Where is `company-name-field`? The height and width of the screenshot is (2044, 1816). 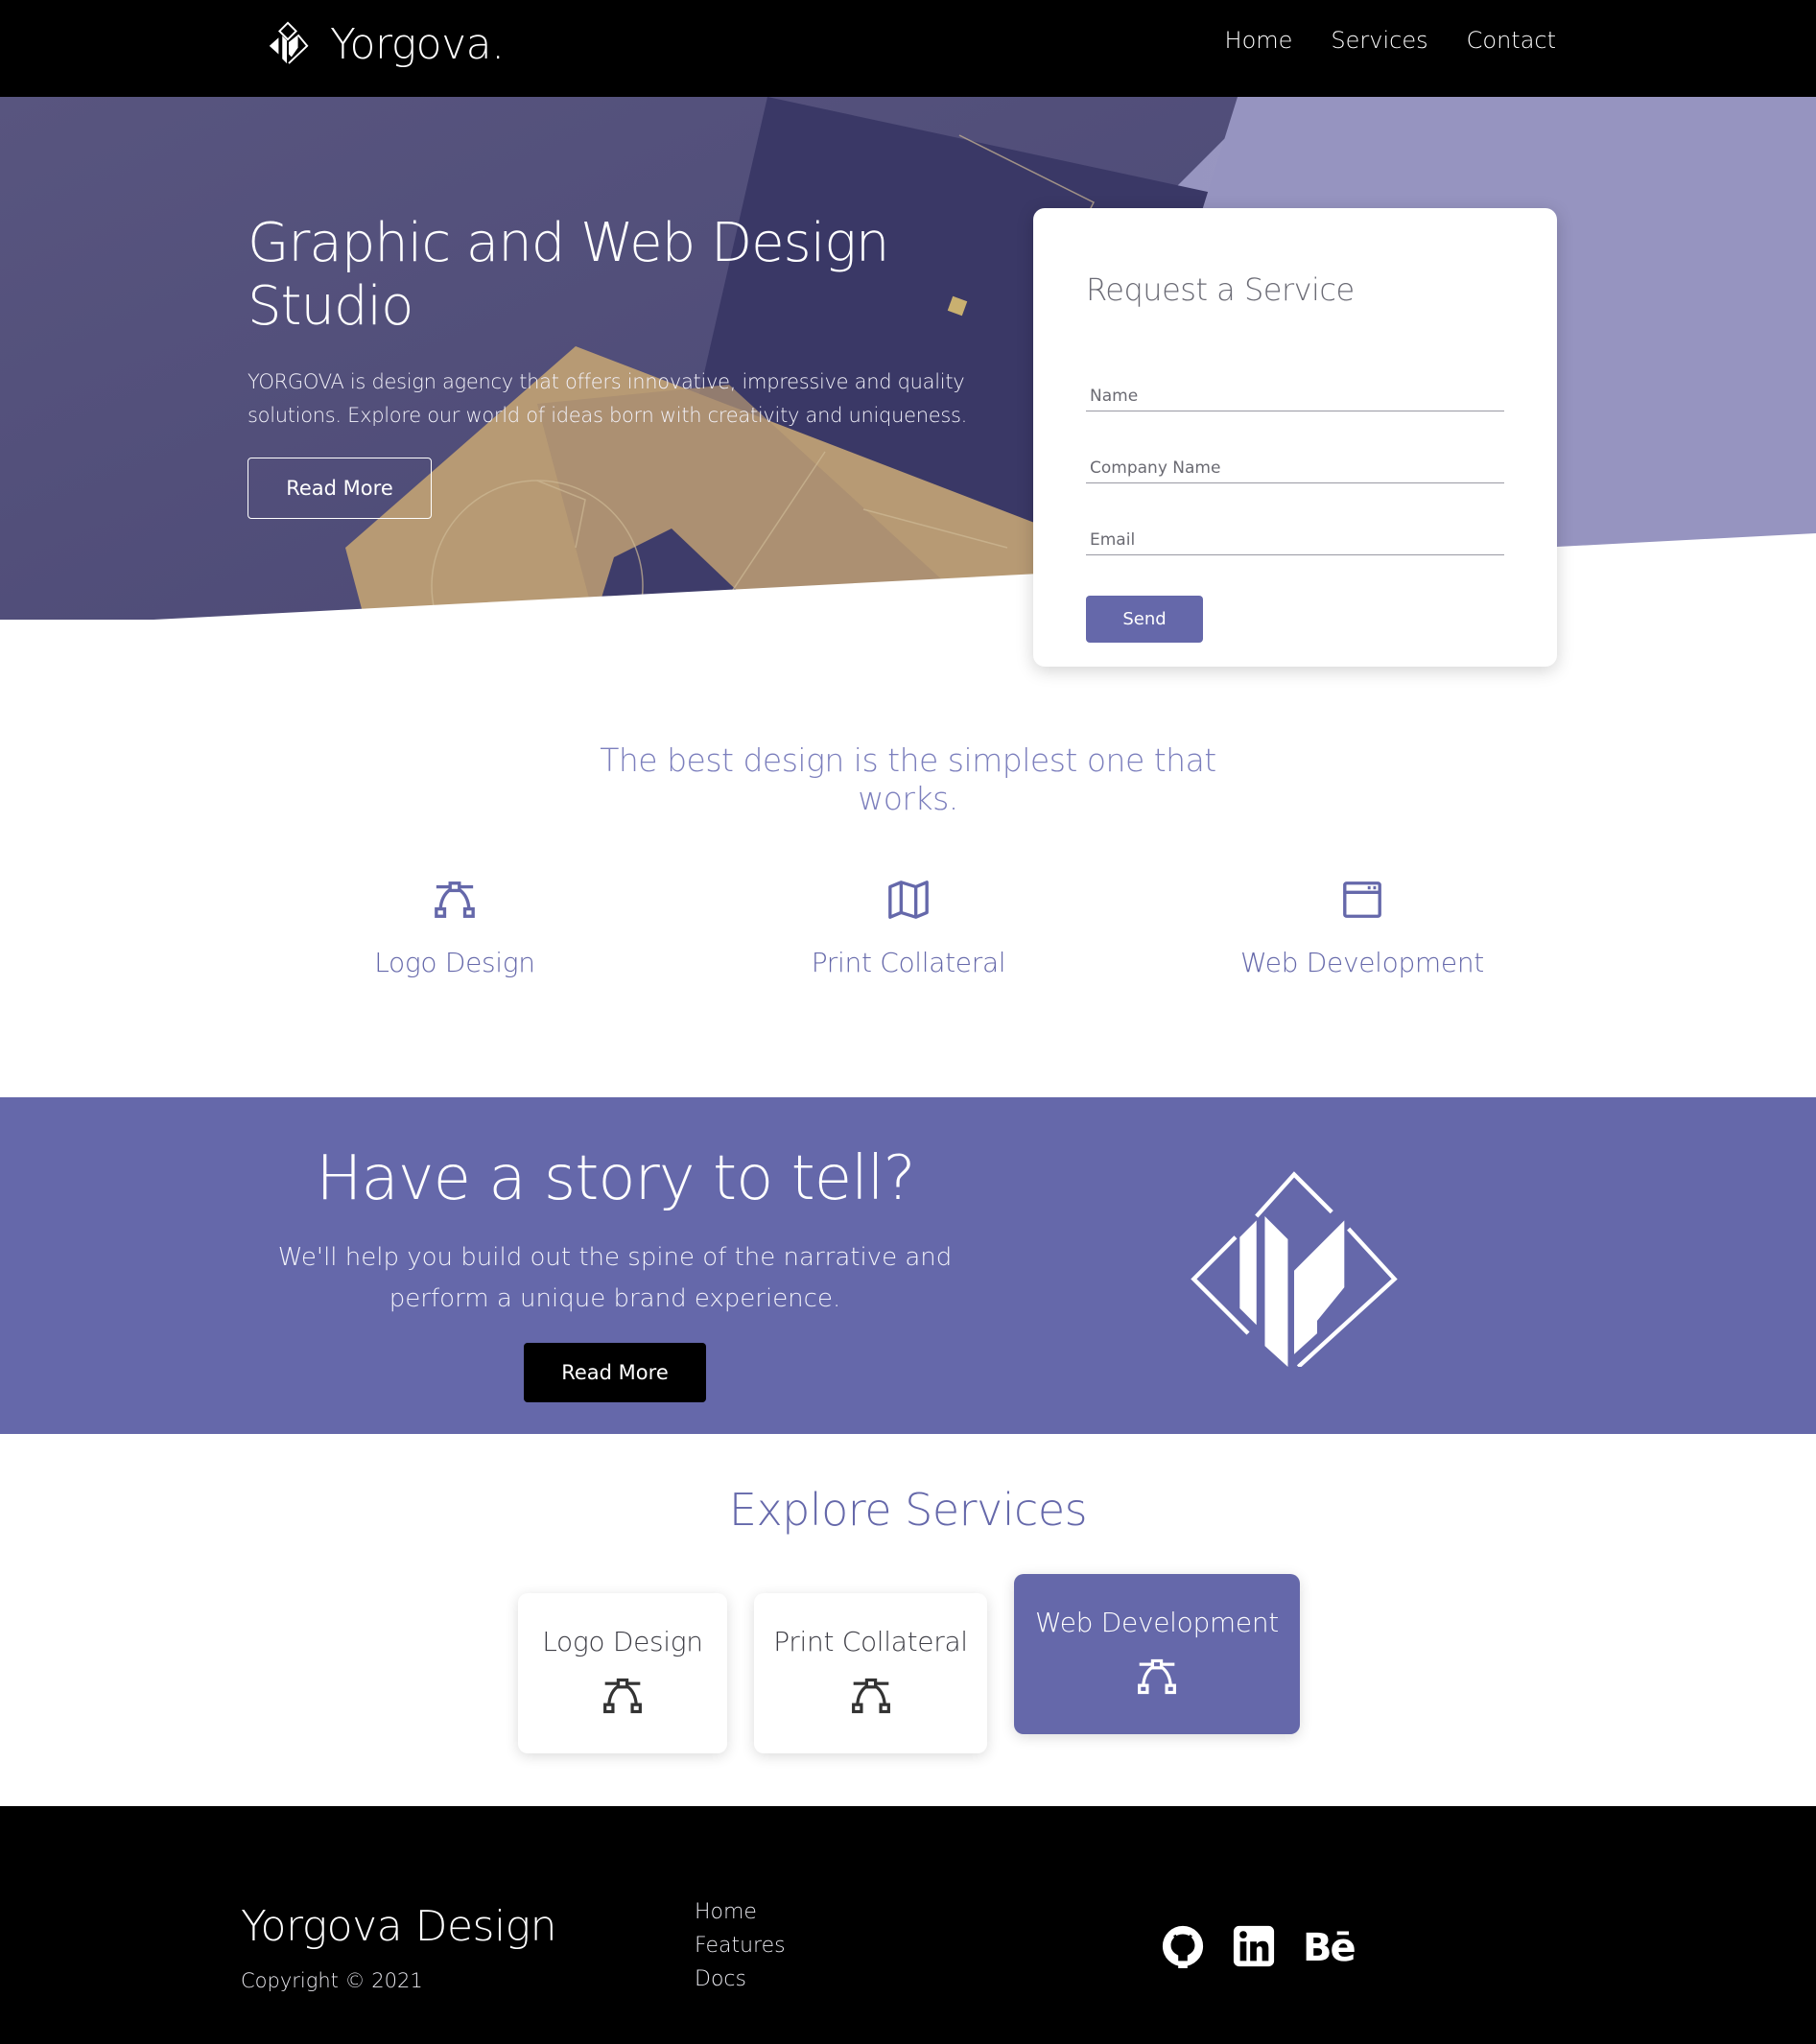
company-name-field is located at coordinates (1295, 468).